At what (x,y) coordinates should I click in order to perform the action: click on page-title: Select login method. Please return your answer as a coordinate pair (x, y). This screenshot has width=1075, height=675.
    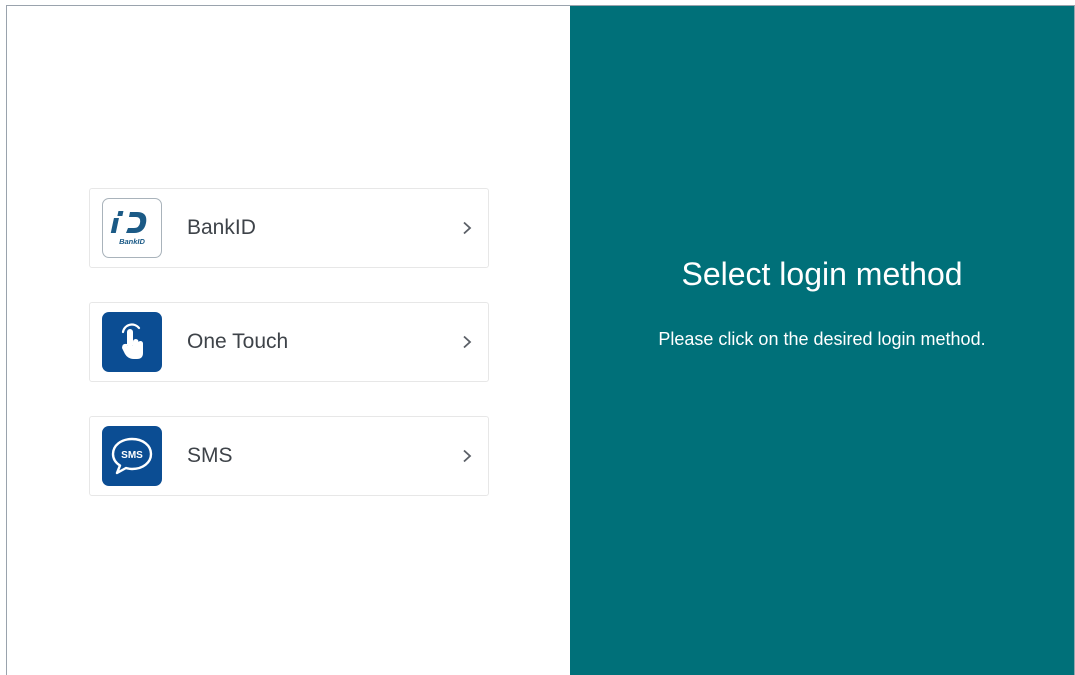
    Looking at the image, I should click on (822, 274).